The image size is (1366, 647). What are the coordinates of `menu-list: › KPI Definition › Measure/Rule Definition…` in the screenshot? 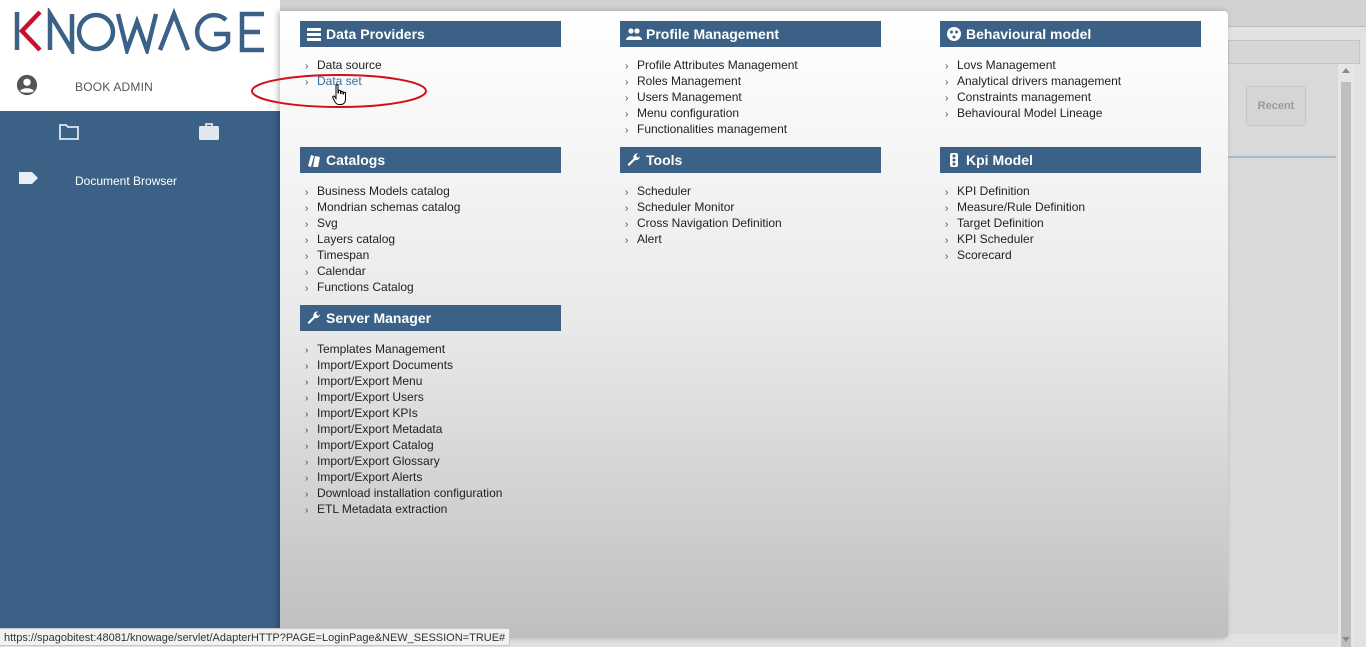 It's located at (1070, 223).